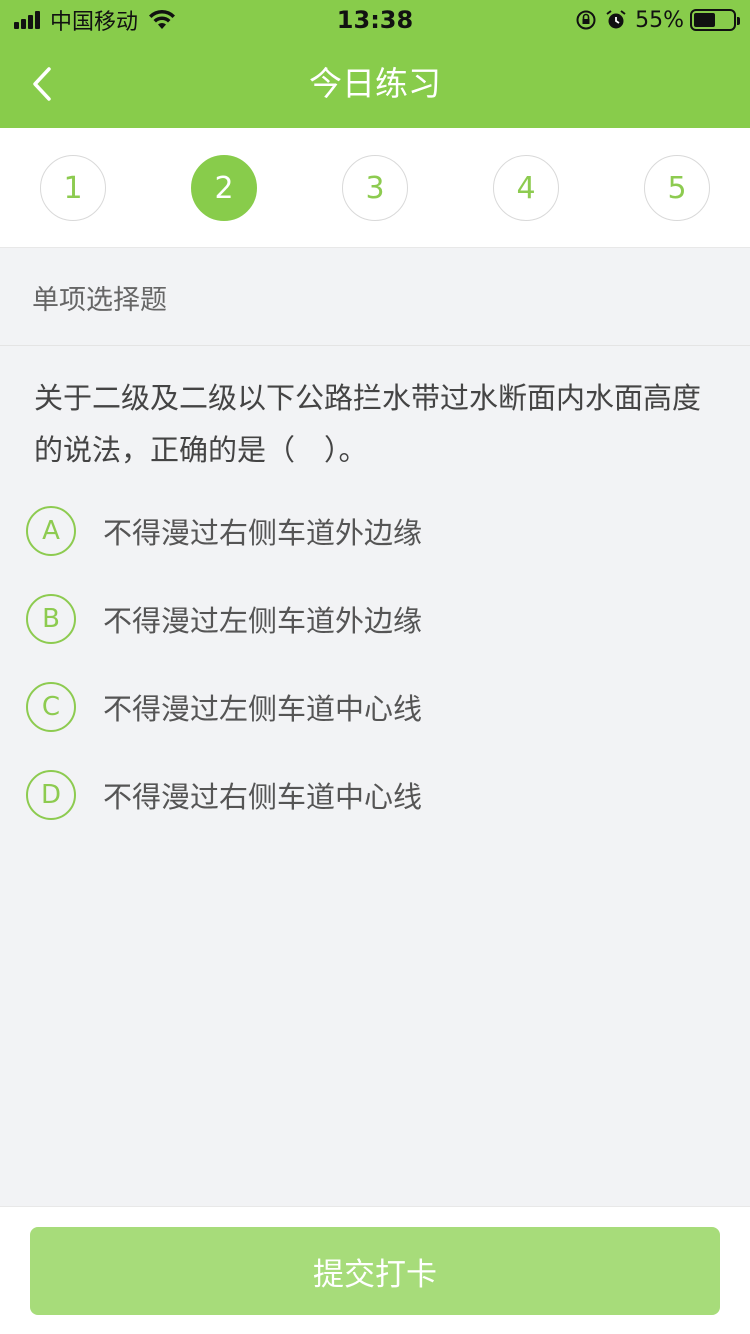 The image size is (750, 1334). I want to click on question-tab-5: 5, so click(677, 188).